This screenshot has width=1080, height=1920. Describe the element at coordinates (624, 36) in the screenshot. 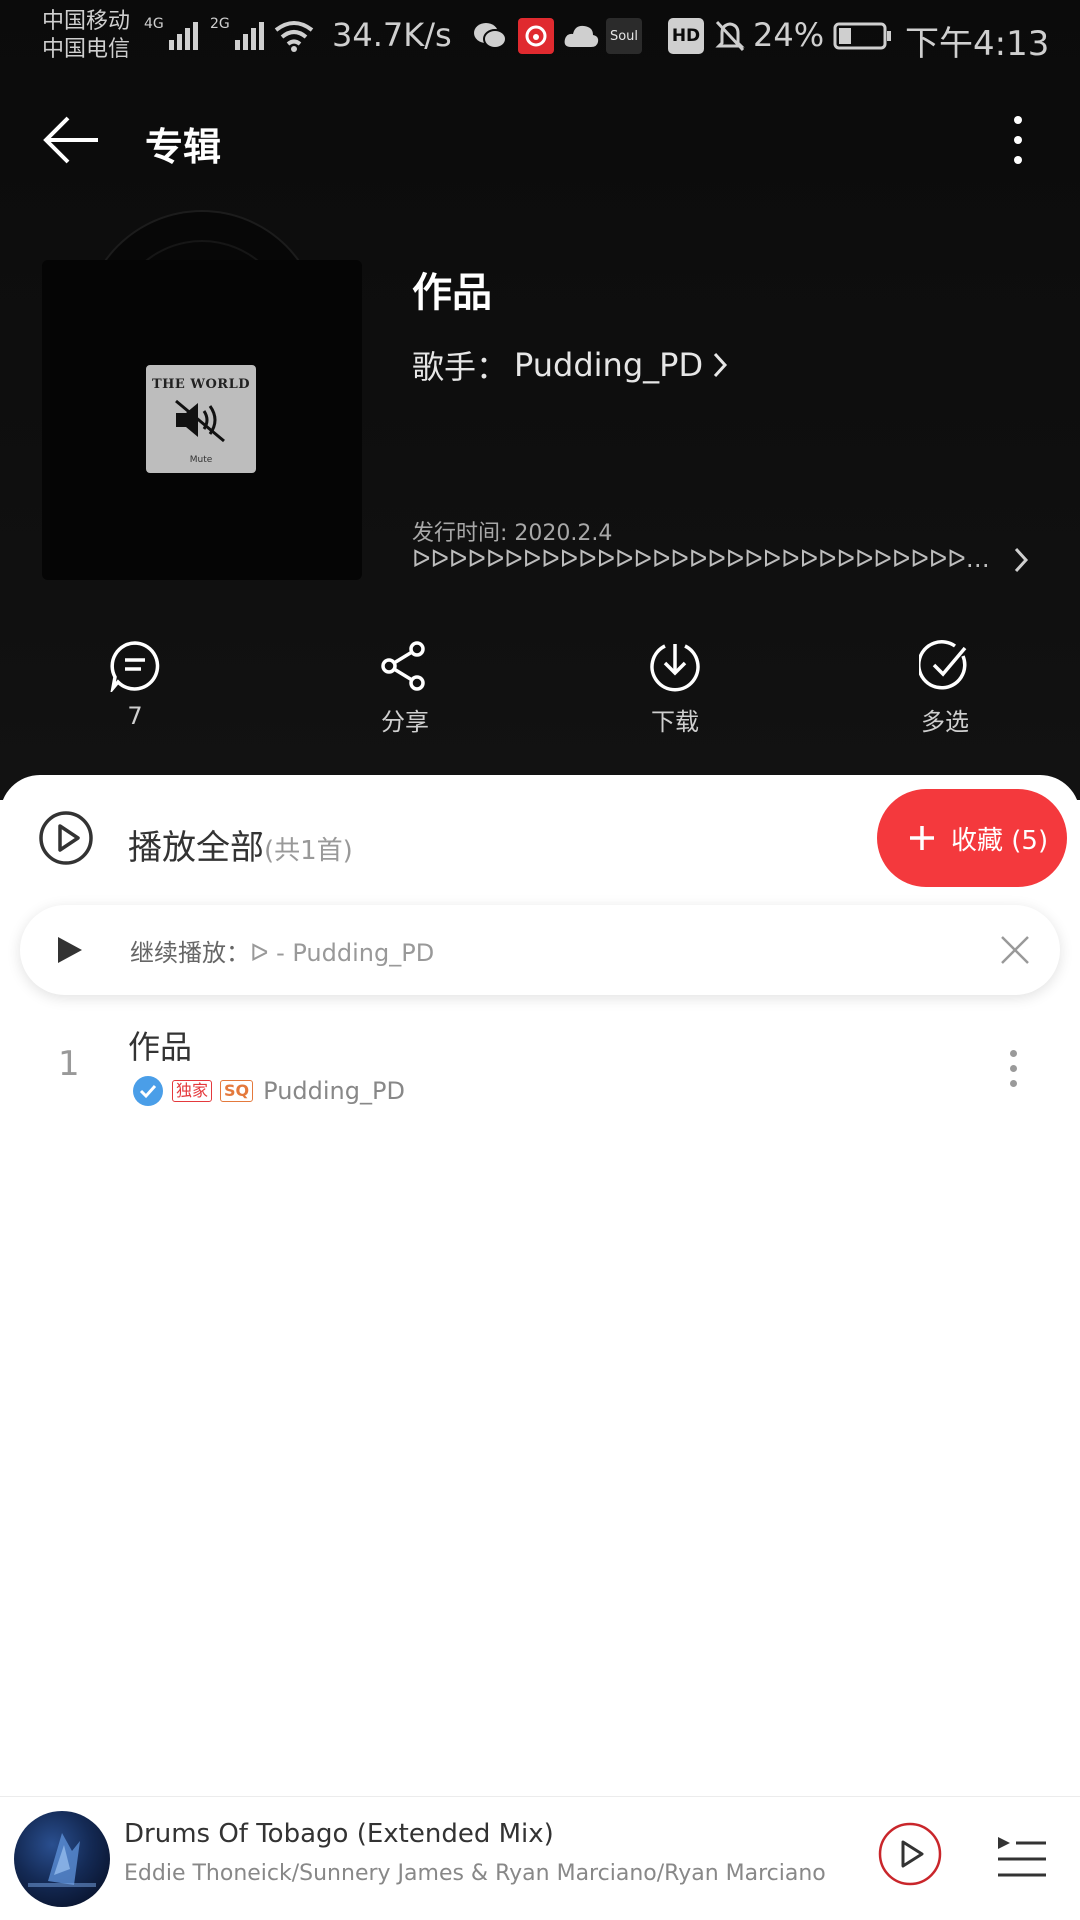

I see `soul-app-icon: Soul` at that location.